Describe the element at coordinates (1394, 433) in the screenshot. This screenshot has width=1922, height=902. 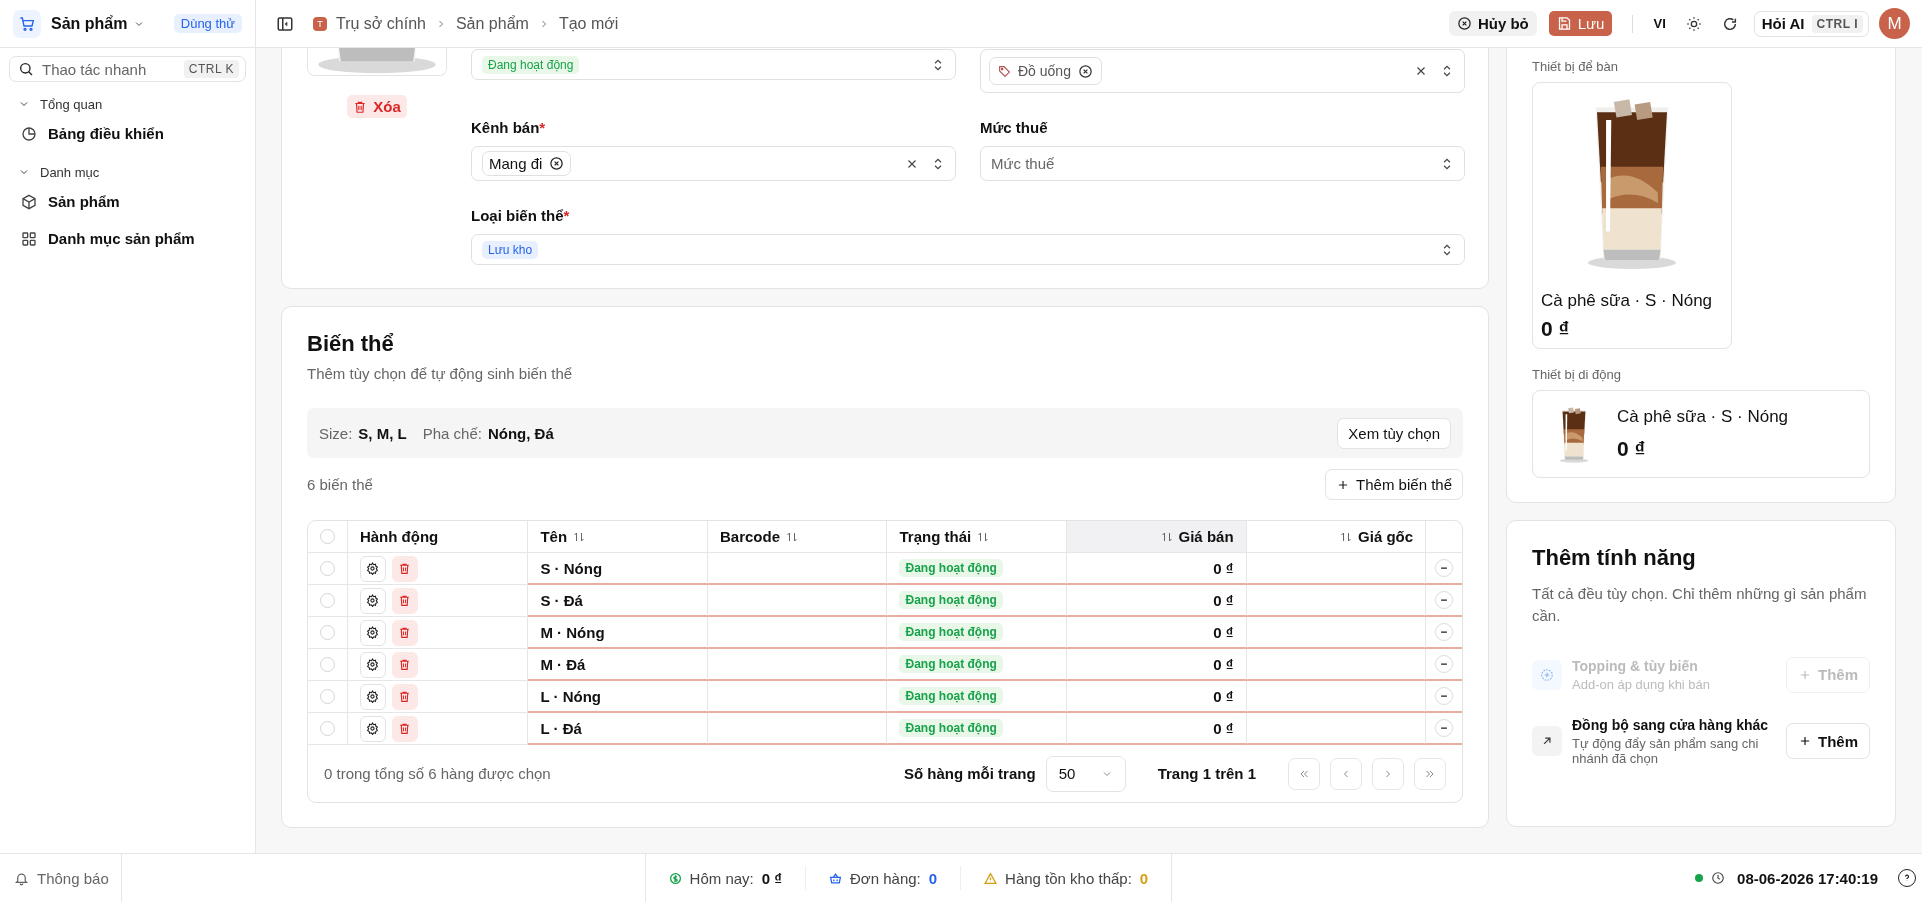
I see `view-options-button: Xem tùy chọn` at that location.